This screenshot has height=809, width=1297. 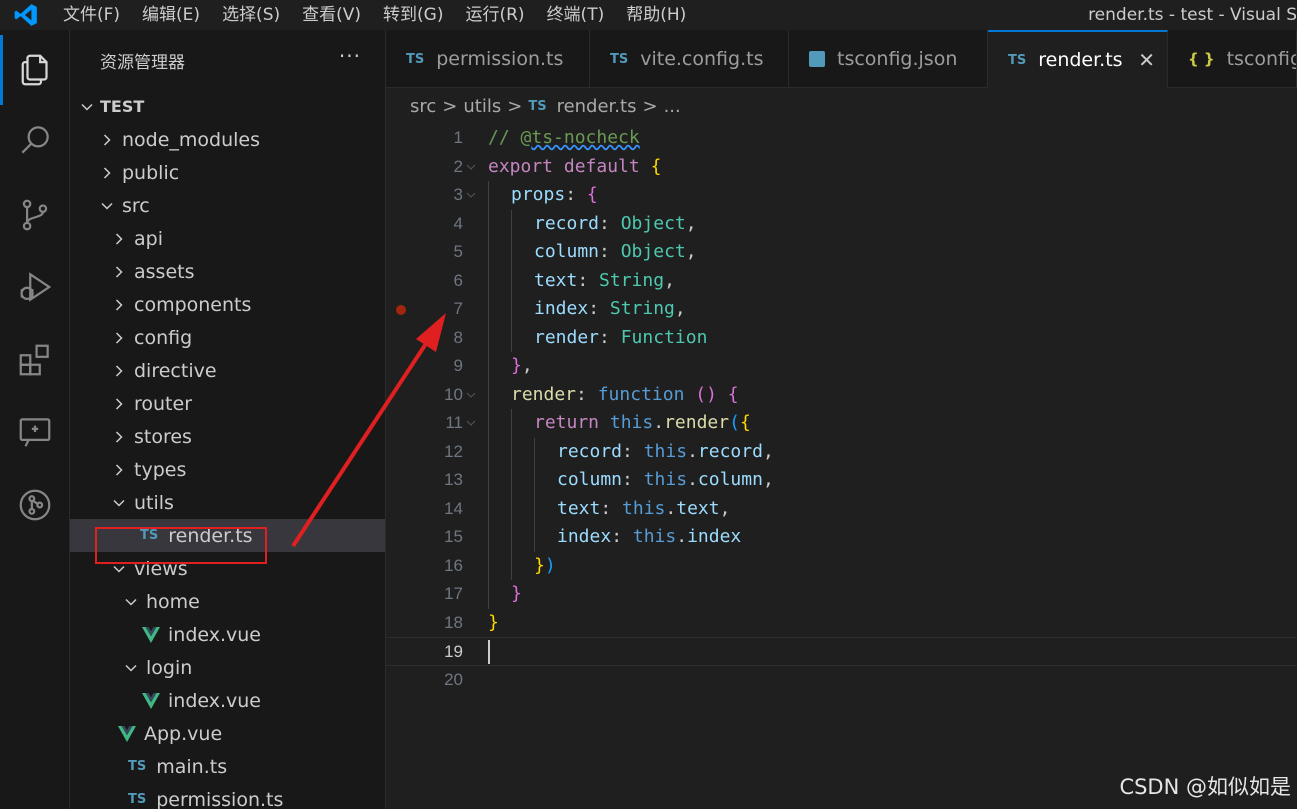 What do you see at coordinates (841, 195) in the screenshot?
I see `code-line: 3 props: {` at bounding box center [841, 195].